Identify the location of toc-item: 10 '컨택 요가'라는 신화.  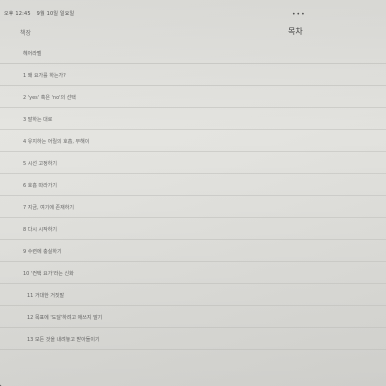
(193, 273).